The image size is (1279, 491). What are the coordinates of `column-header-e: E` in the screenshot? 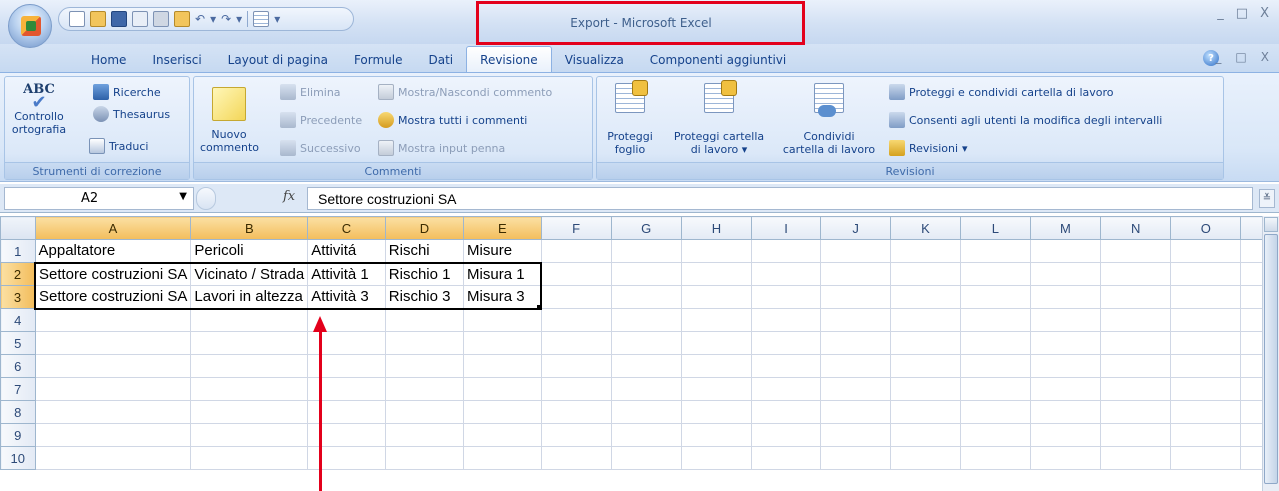 It's located at (502, 228).